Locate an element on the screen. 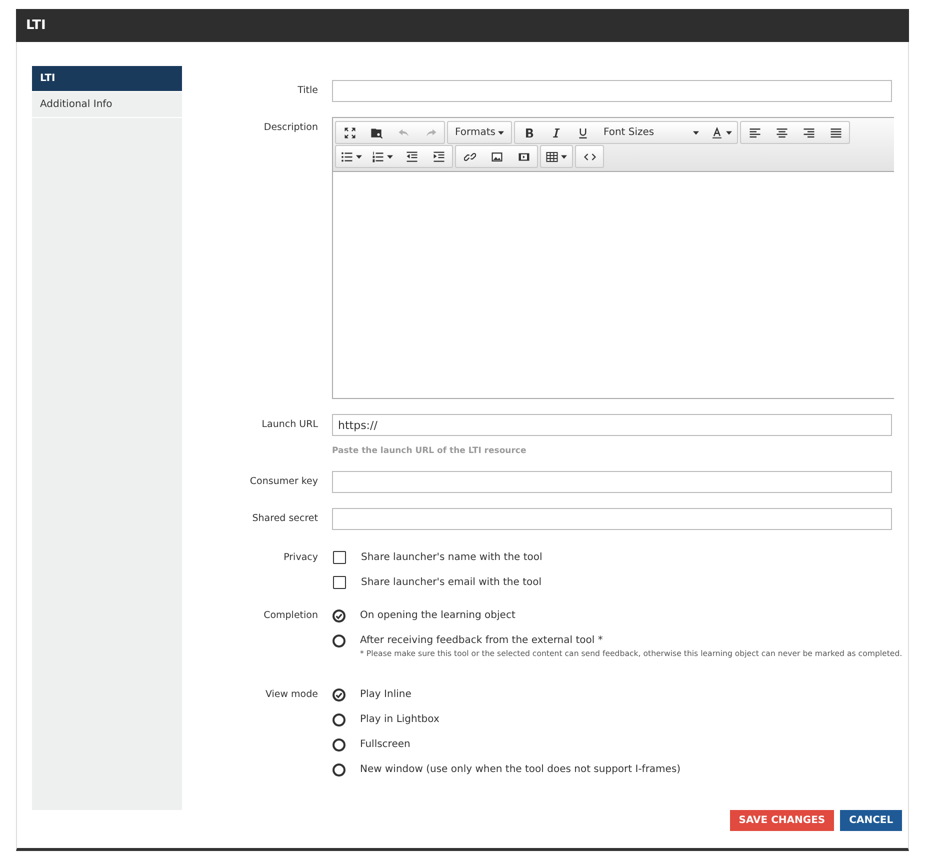 The image size is (929, 858). media-icon is located at coordinates (524, 156).